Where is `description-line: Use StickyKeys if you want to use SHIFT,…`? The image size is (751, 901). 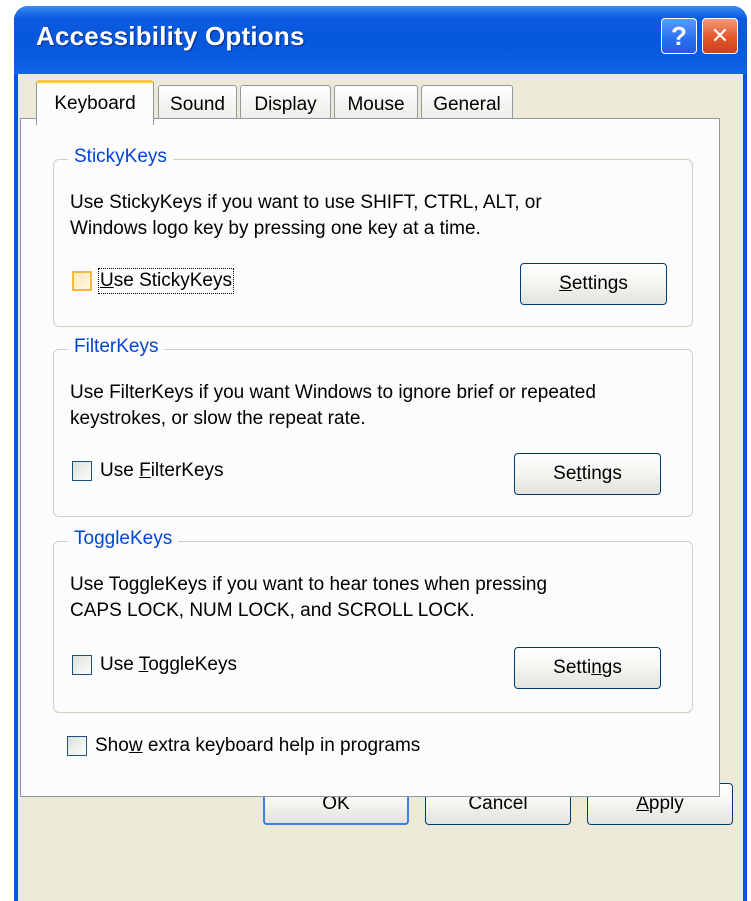 description-line: Use StickyKeys if you want to use SHIFT,… is located at coordinates (306, 202).